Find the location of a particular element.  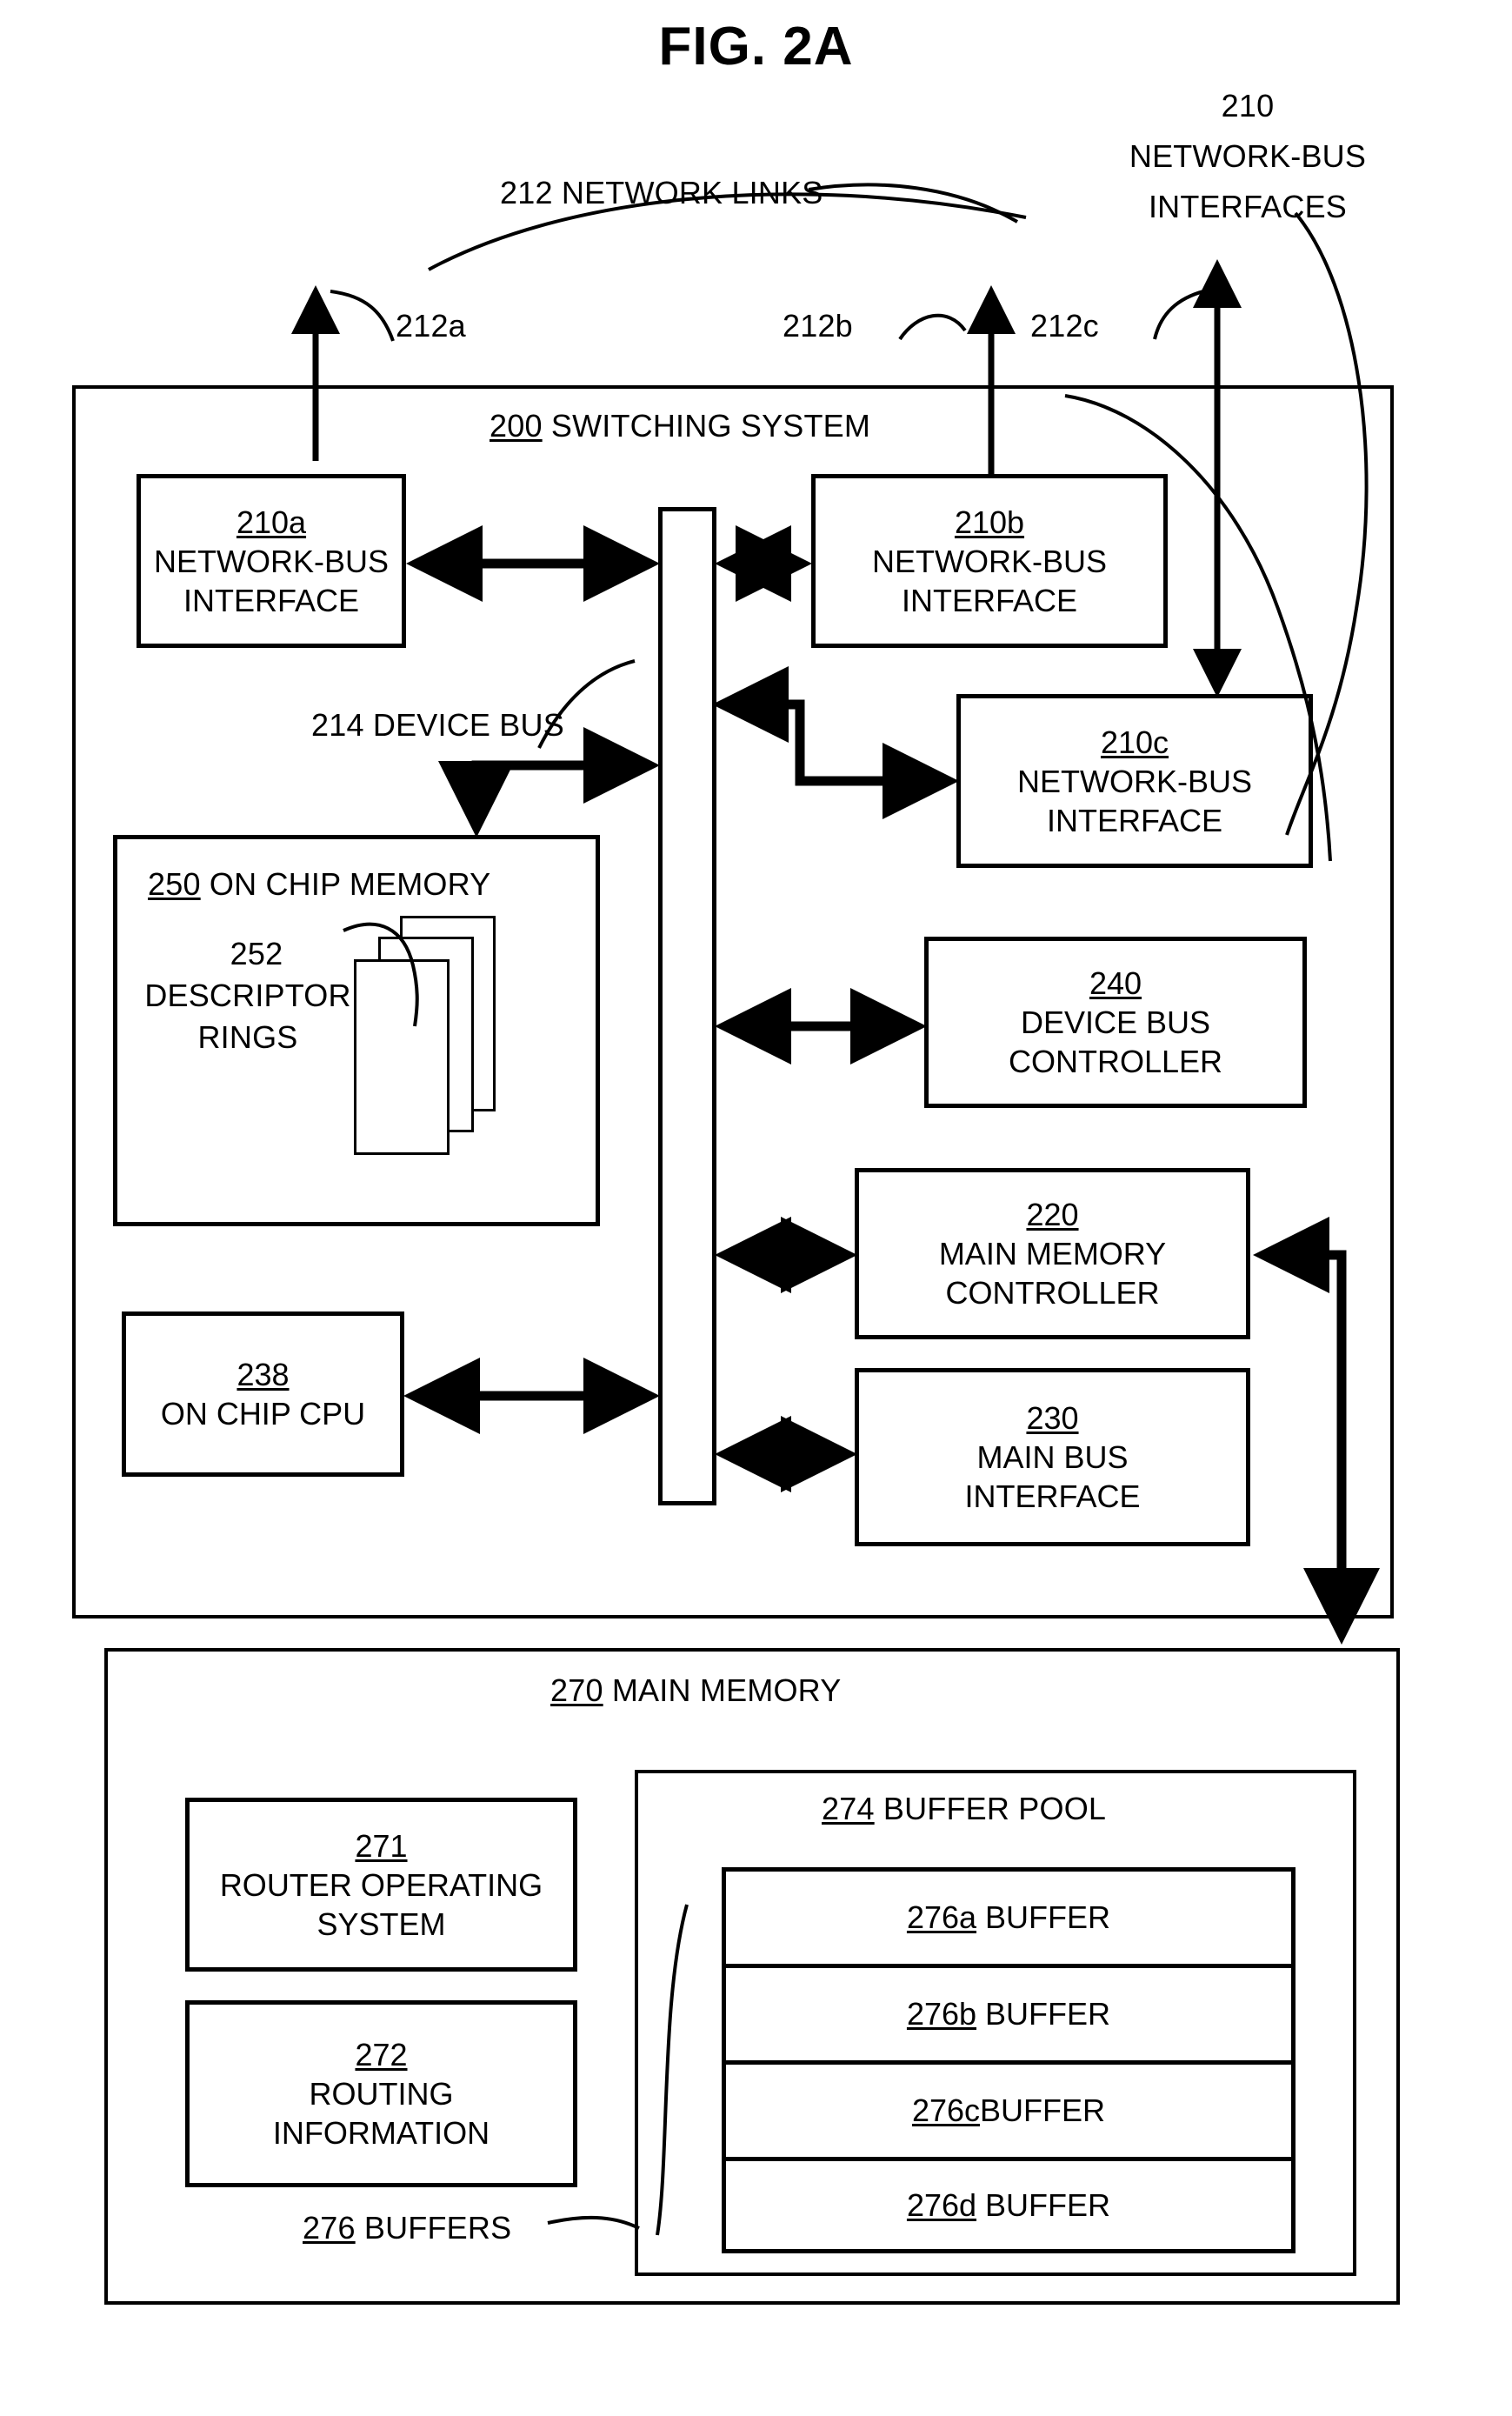

device-bus-controller-line1: DEVICE BUS is located at coordinates (1115, 1022).